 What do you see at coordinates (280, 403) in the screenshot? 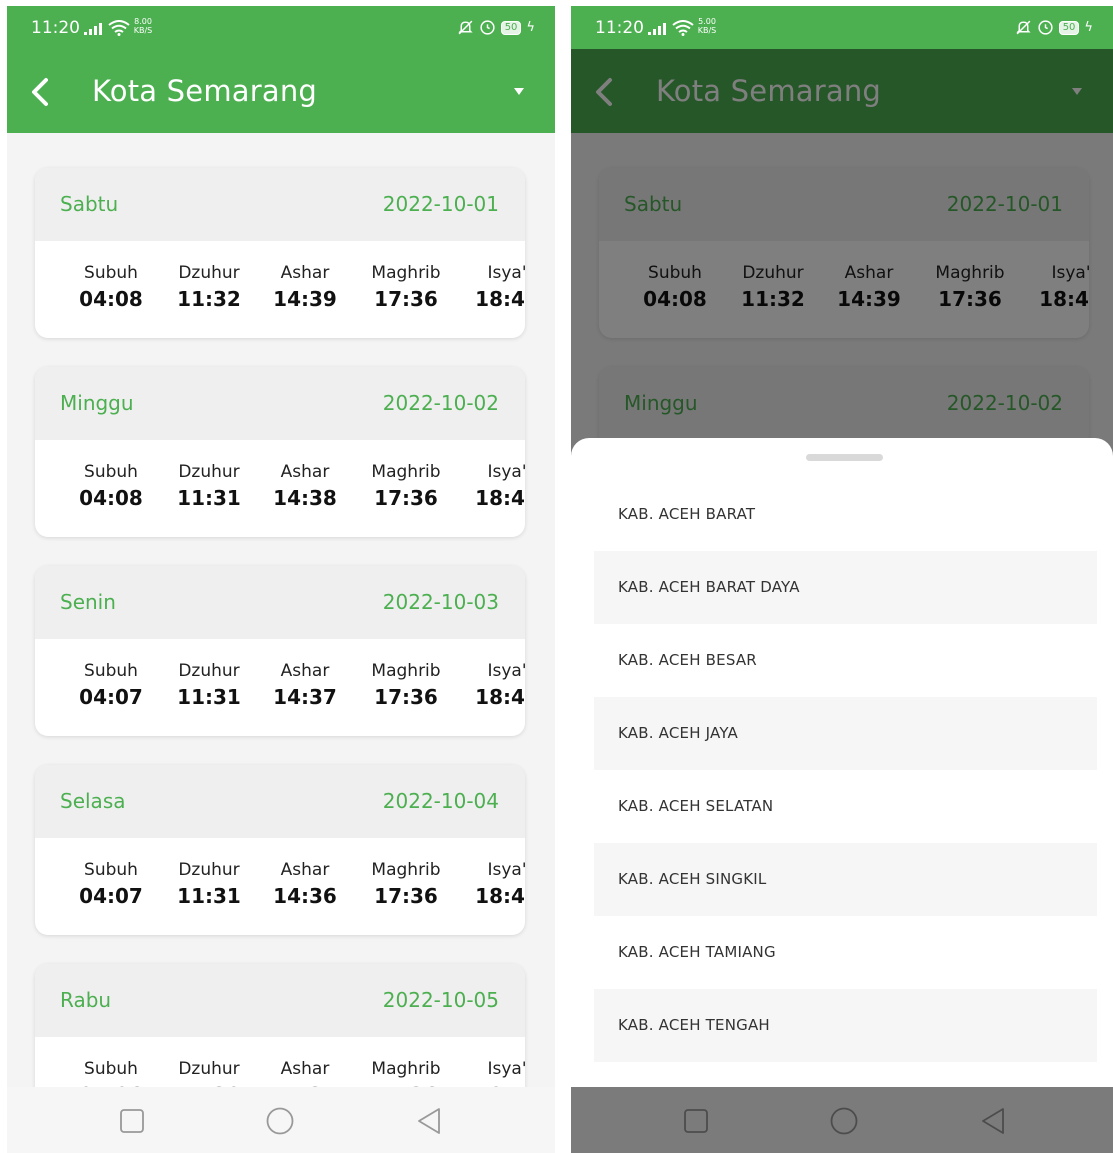
I see `day-card-header: Minggu 2022-10-02` at bounding box center [280, 403].